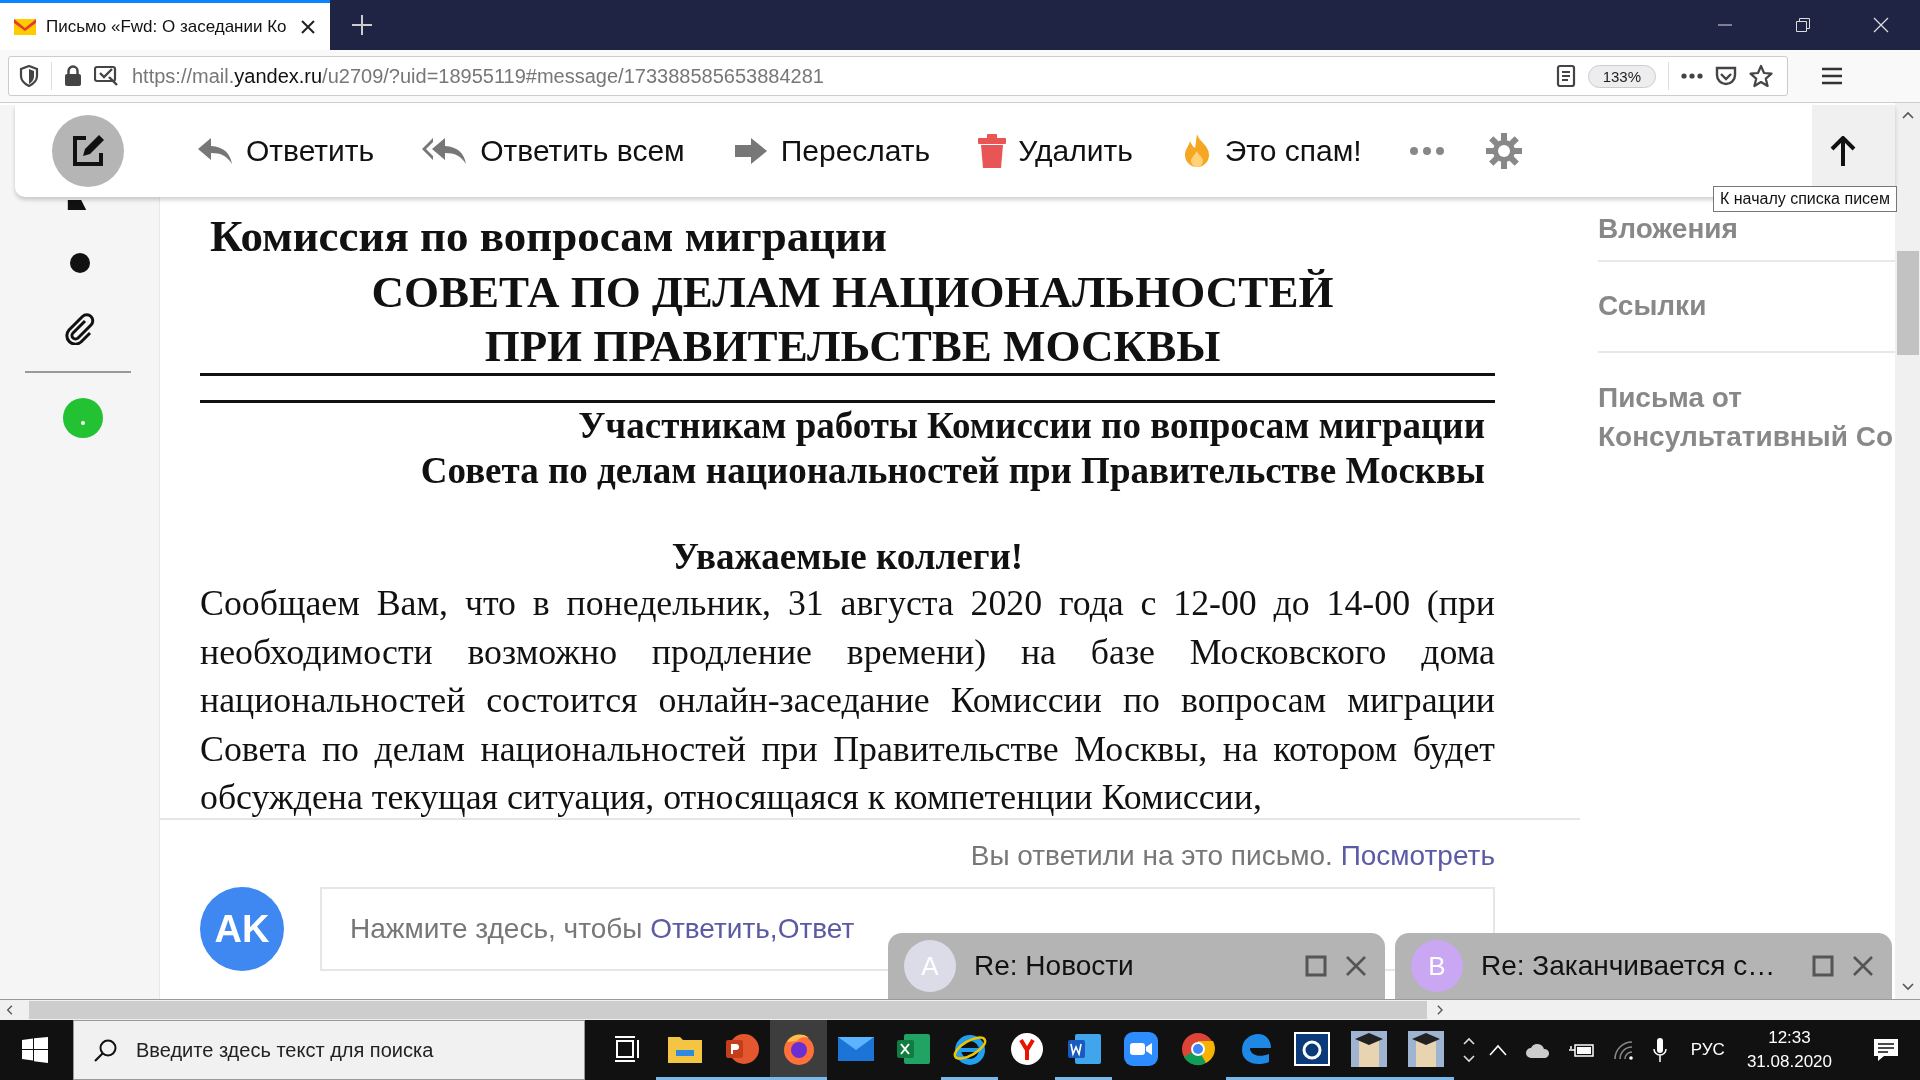 The height and width of the screenshot is (1080, 1920). Describe the element at coordinates (107, 76) in the screenshot. I see `permissions-icon` at that location.